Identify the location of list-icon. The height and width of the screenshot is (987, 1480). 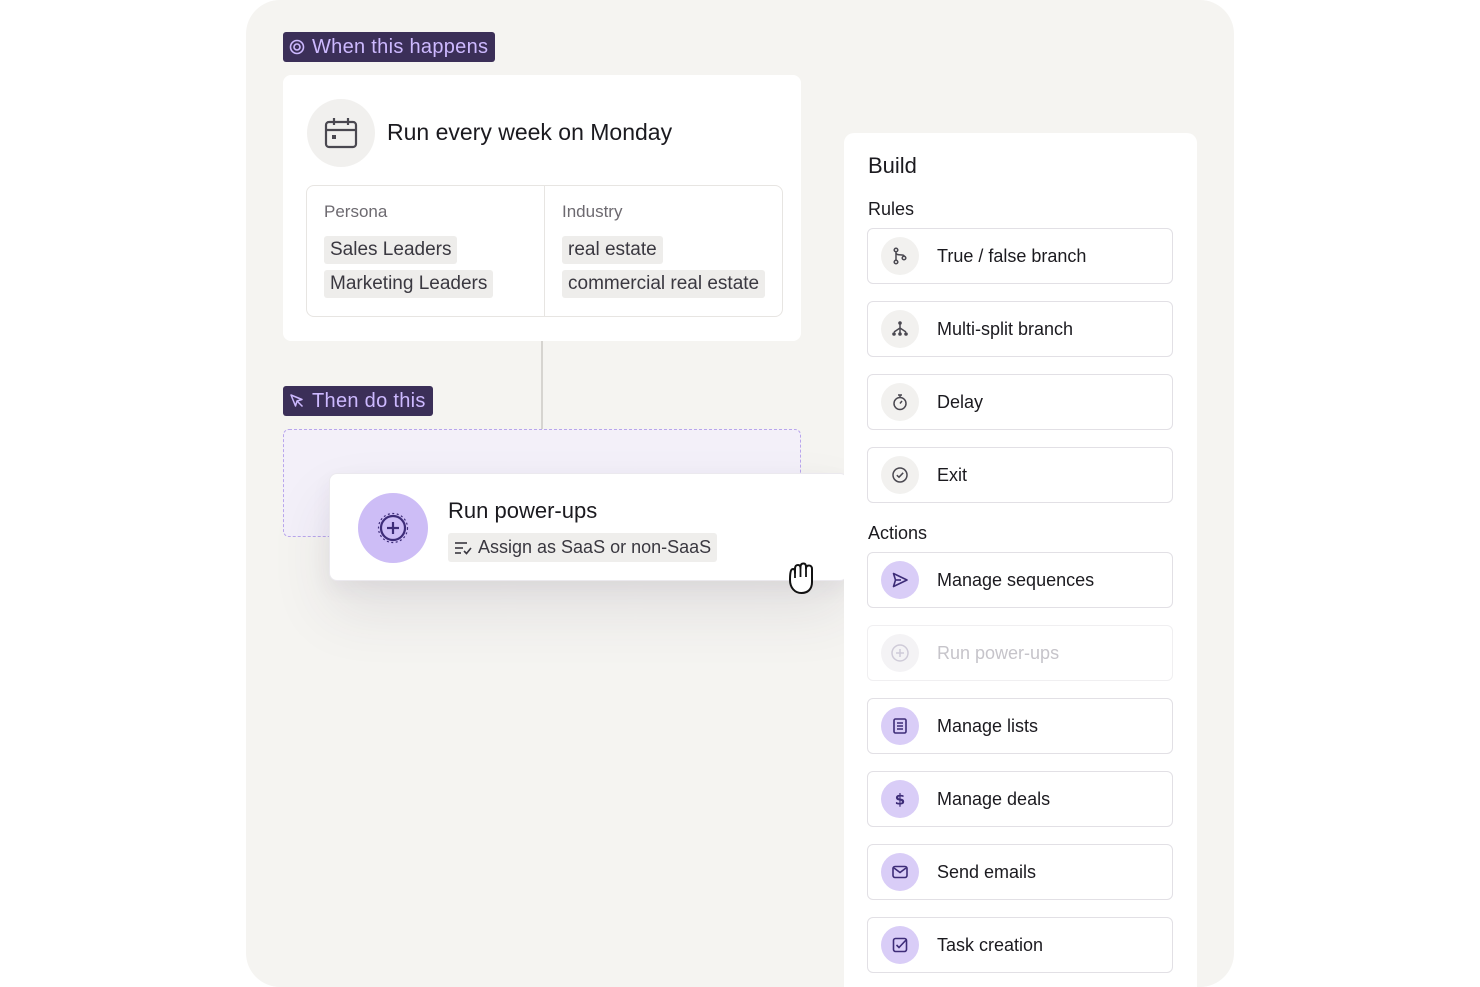
(900, 726).